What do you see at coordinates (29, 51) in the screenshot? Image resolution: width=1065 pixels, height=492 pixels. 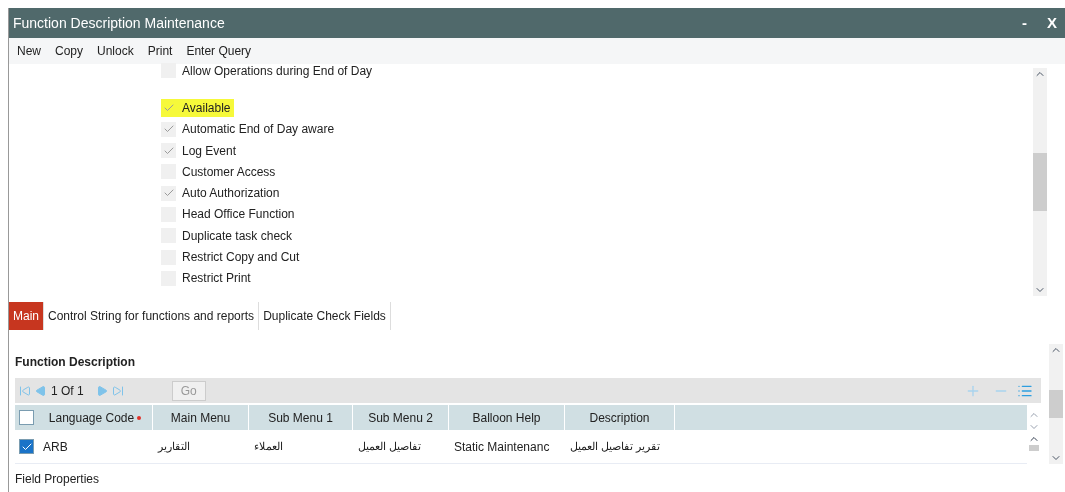 I see `toolbar-button: New` at bounding box center [29, 51].